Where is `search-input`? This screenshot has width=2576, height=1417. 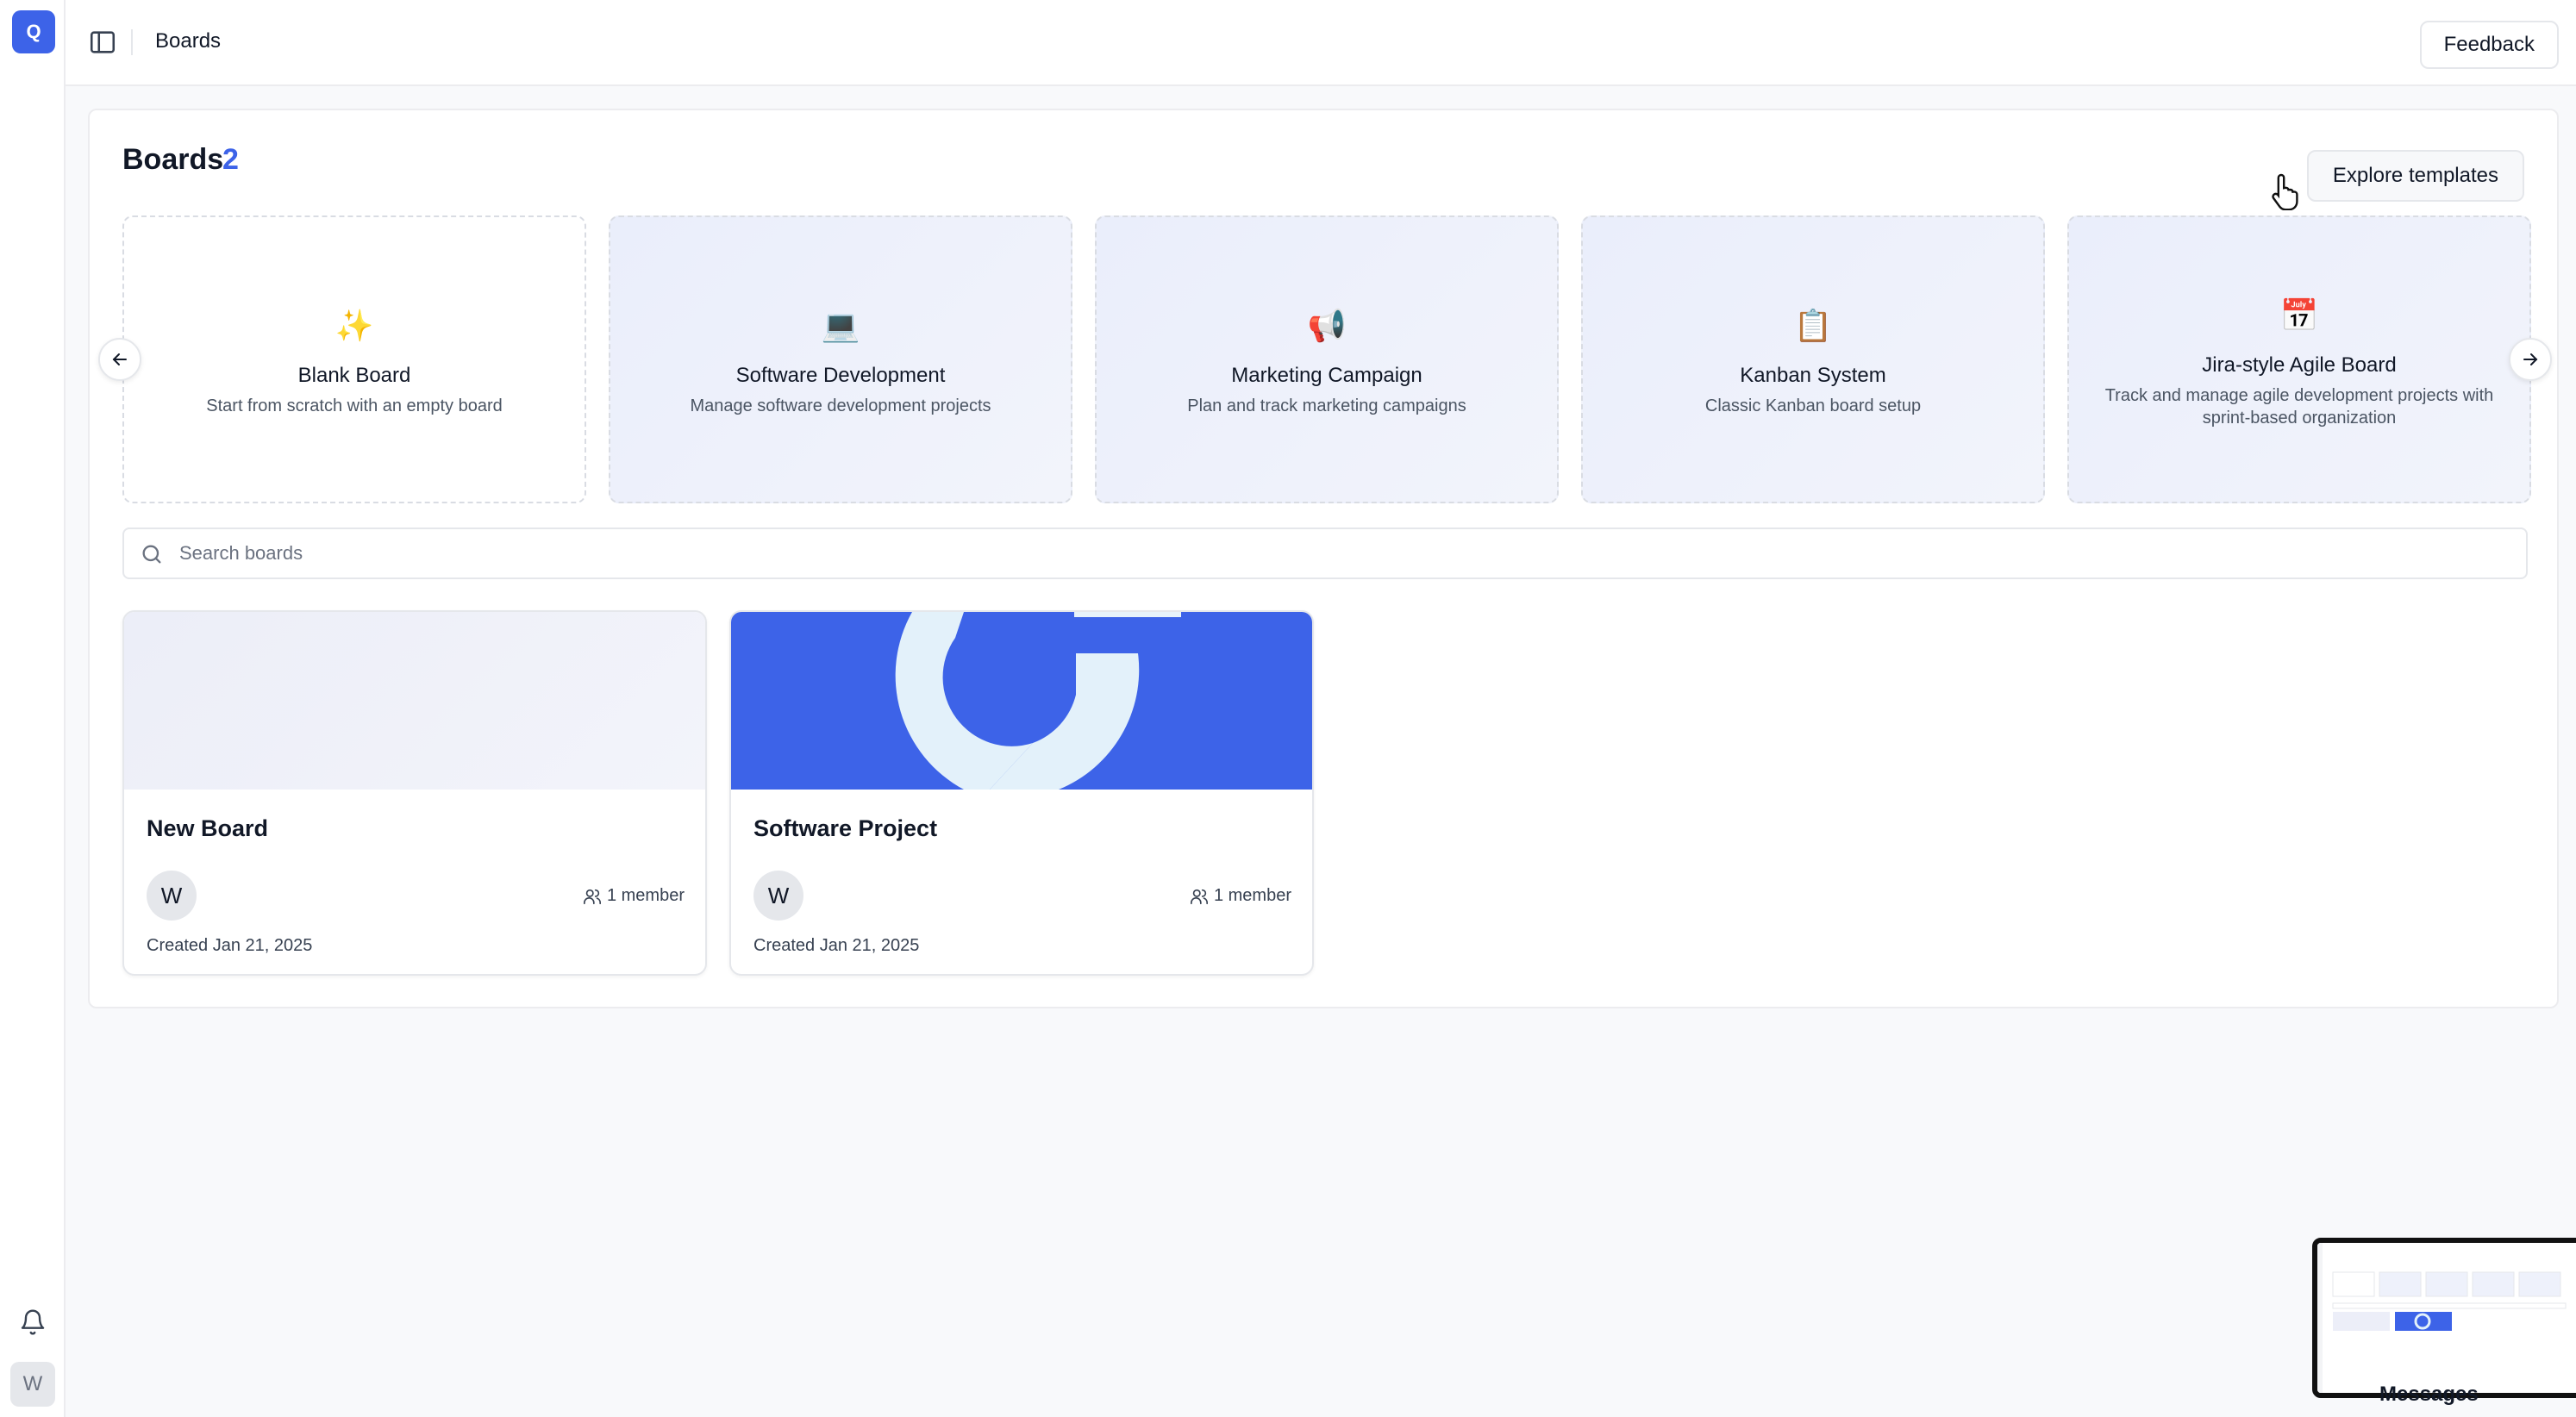 search-input is located at coordinates (1348, 553).